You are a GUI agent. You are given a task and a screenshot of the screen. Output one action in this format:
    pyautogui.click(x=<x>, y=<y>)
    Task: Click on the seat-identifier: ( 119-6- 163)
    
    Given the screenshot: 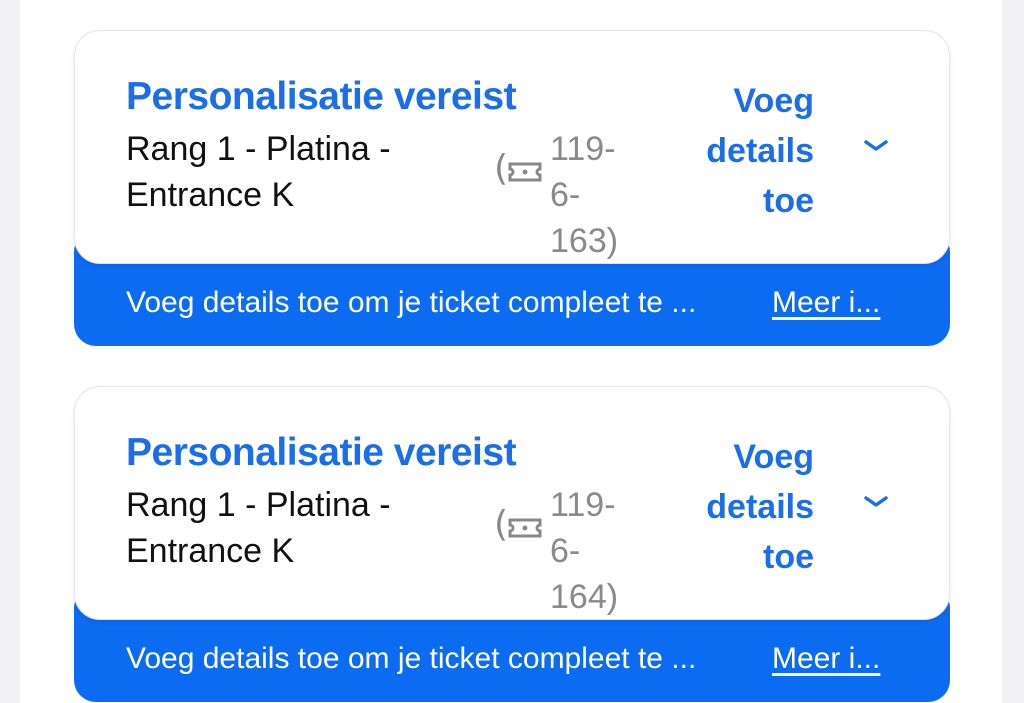 What is the action you would take?
    pyautogui.click(x=569, y=193)
    